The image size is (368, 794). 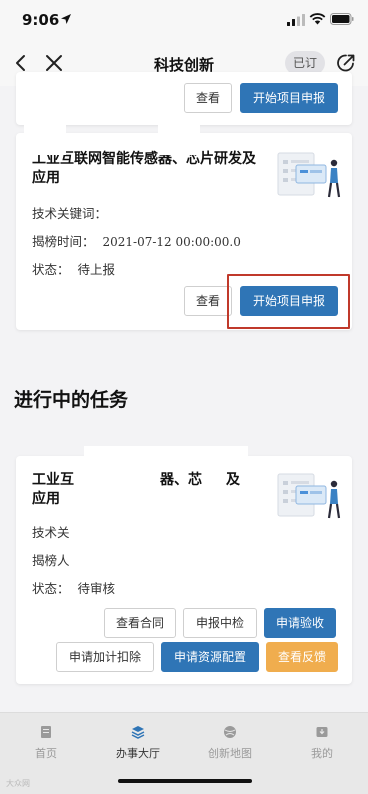 What do you see at coordinates (230, 753) in the screenshot?
I see `tab-label: 创新地图` at bounding box center [230, 753].